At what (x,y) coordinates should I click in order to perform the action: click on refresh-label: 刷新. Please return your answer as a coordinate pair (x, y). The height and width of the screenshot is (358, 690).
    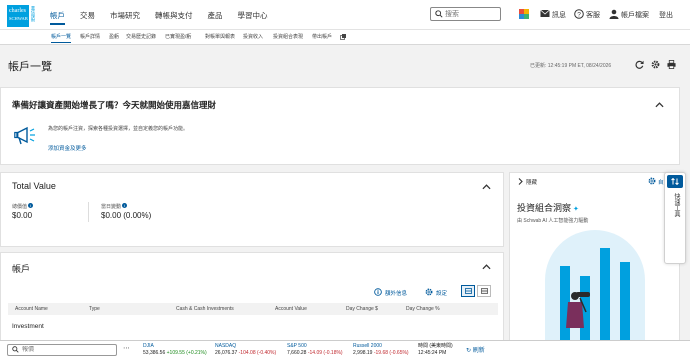
    Looking at the image, I should click on (478, 351).